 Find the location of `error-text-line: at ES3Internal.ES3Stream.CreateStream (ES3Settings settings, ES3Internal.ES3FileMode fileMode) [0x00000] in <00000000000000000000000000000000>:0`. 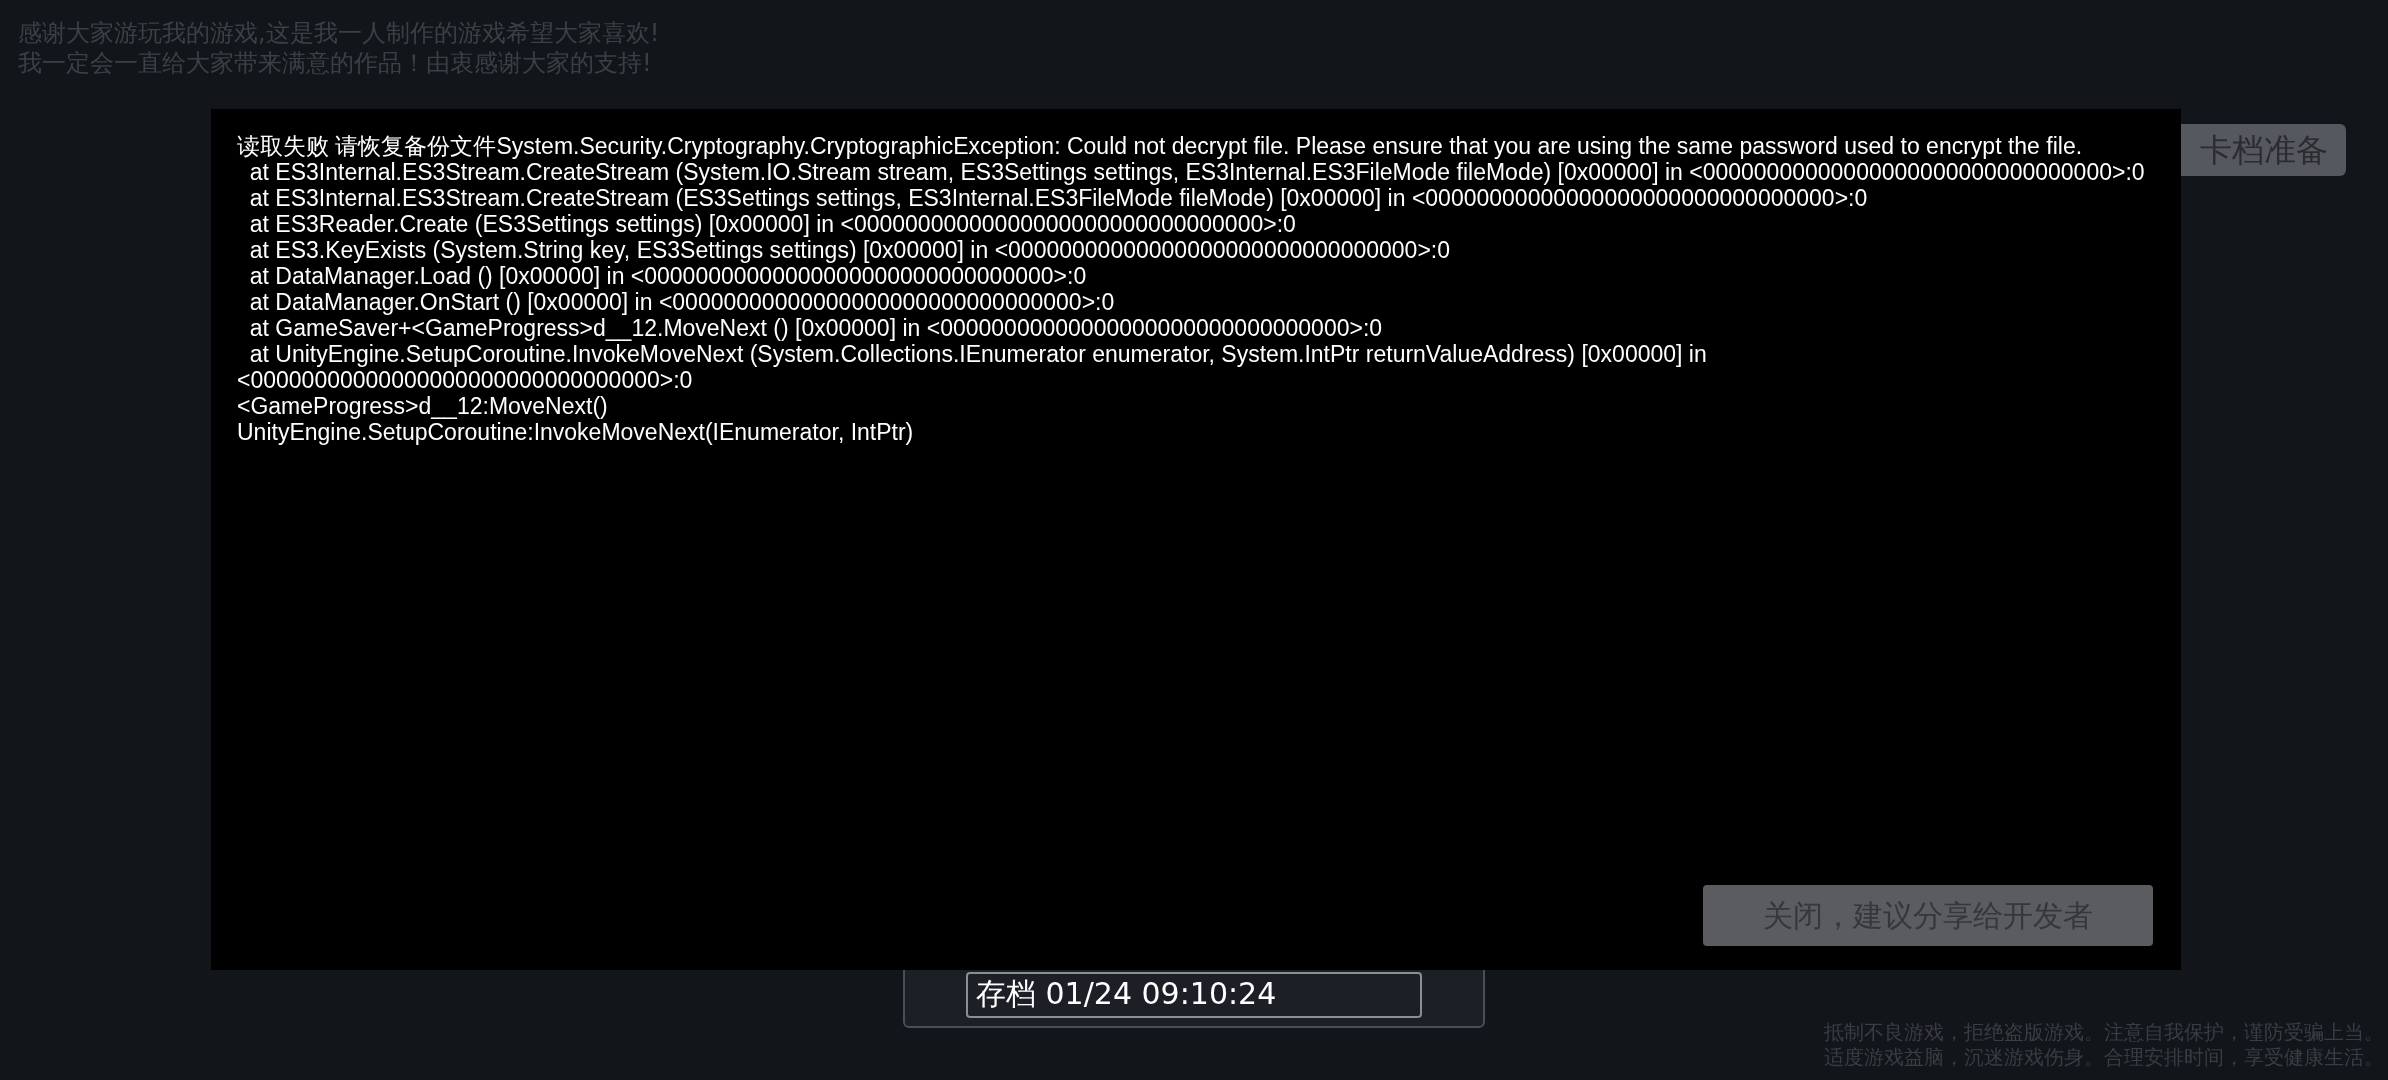

error-text-line: at ES3Internal.ES3Stream.CreateStream (ES3Settings settings, ES3Internal.ES3FileMode fileMode) [0x00000] in <00000000000000000000000000000000>:0 is located at coordinates (1058, 198).